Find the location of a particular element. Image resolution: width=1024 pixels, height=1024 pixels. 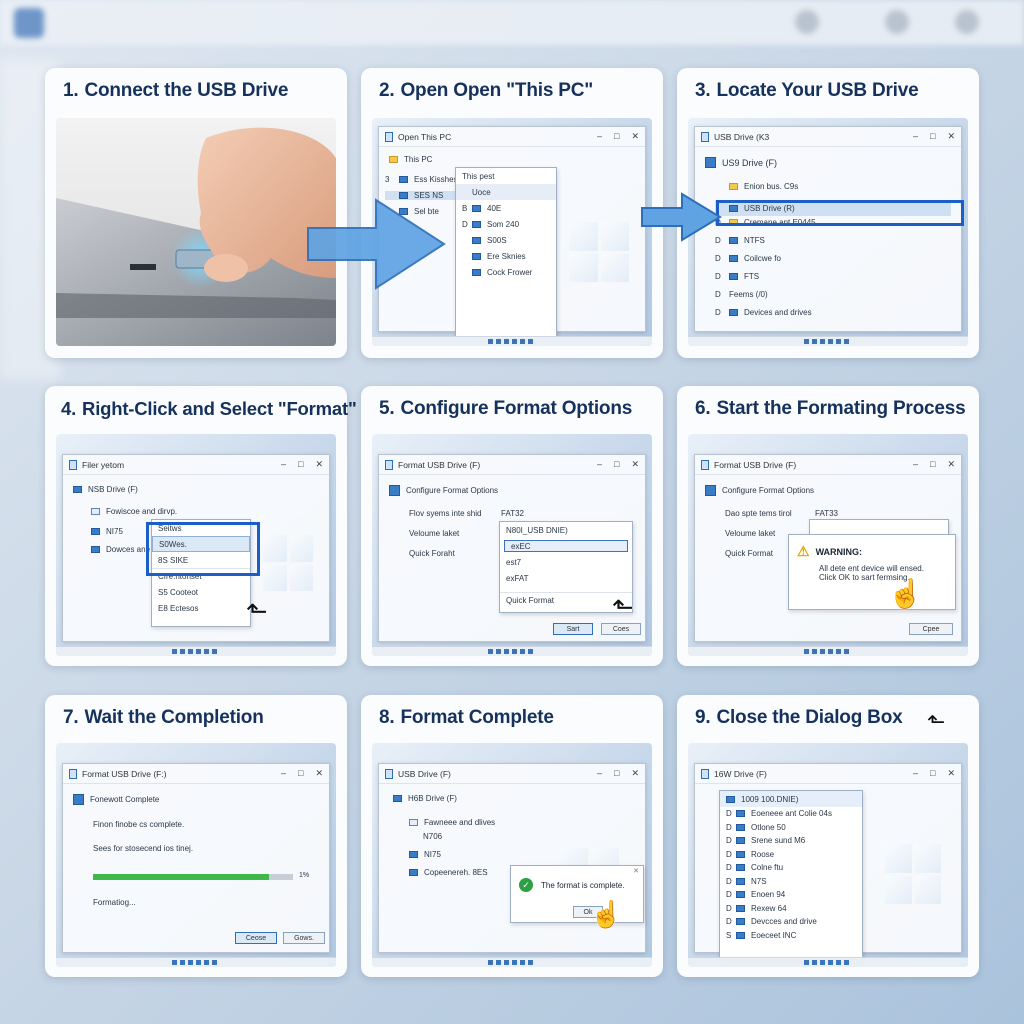

tree-item: Enoen 94 is located at coordinates (768, 894).